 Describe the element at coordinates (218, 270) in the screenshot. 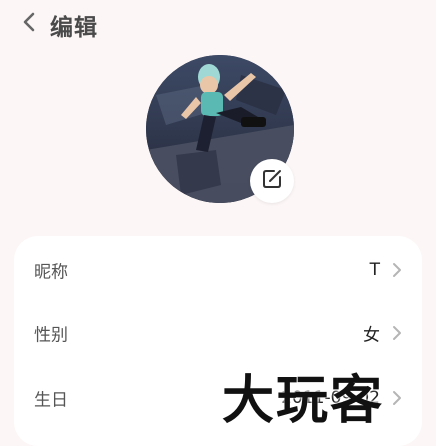

I see `nickname-row: 昵称 T` at that location.